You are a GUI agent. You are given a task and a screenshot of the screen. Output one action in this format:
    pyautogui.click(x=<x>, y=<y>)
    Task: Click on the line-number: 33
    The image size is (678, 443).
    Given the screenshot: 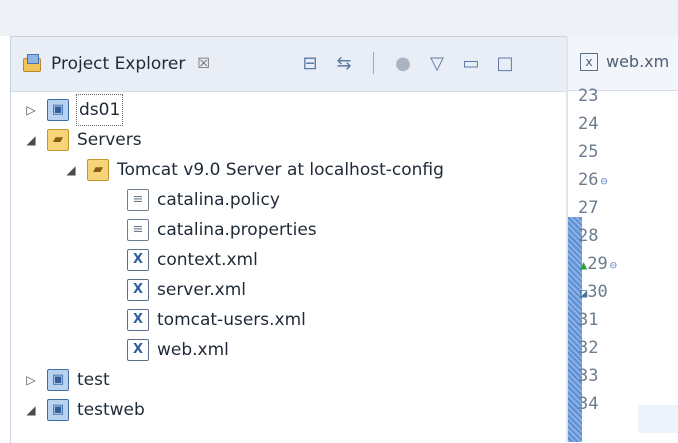 What is the action you would take?
    pyautogui.click(x=588, y=376)
    